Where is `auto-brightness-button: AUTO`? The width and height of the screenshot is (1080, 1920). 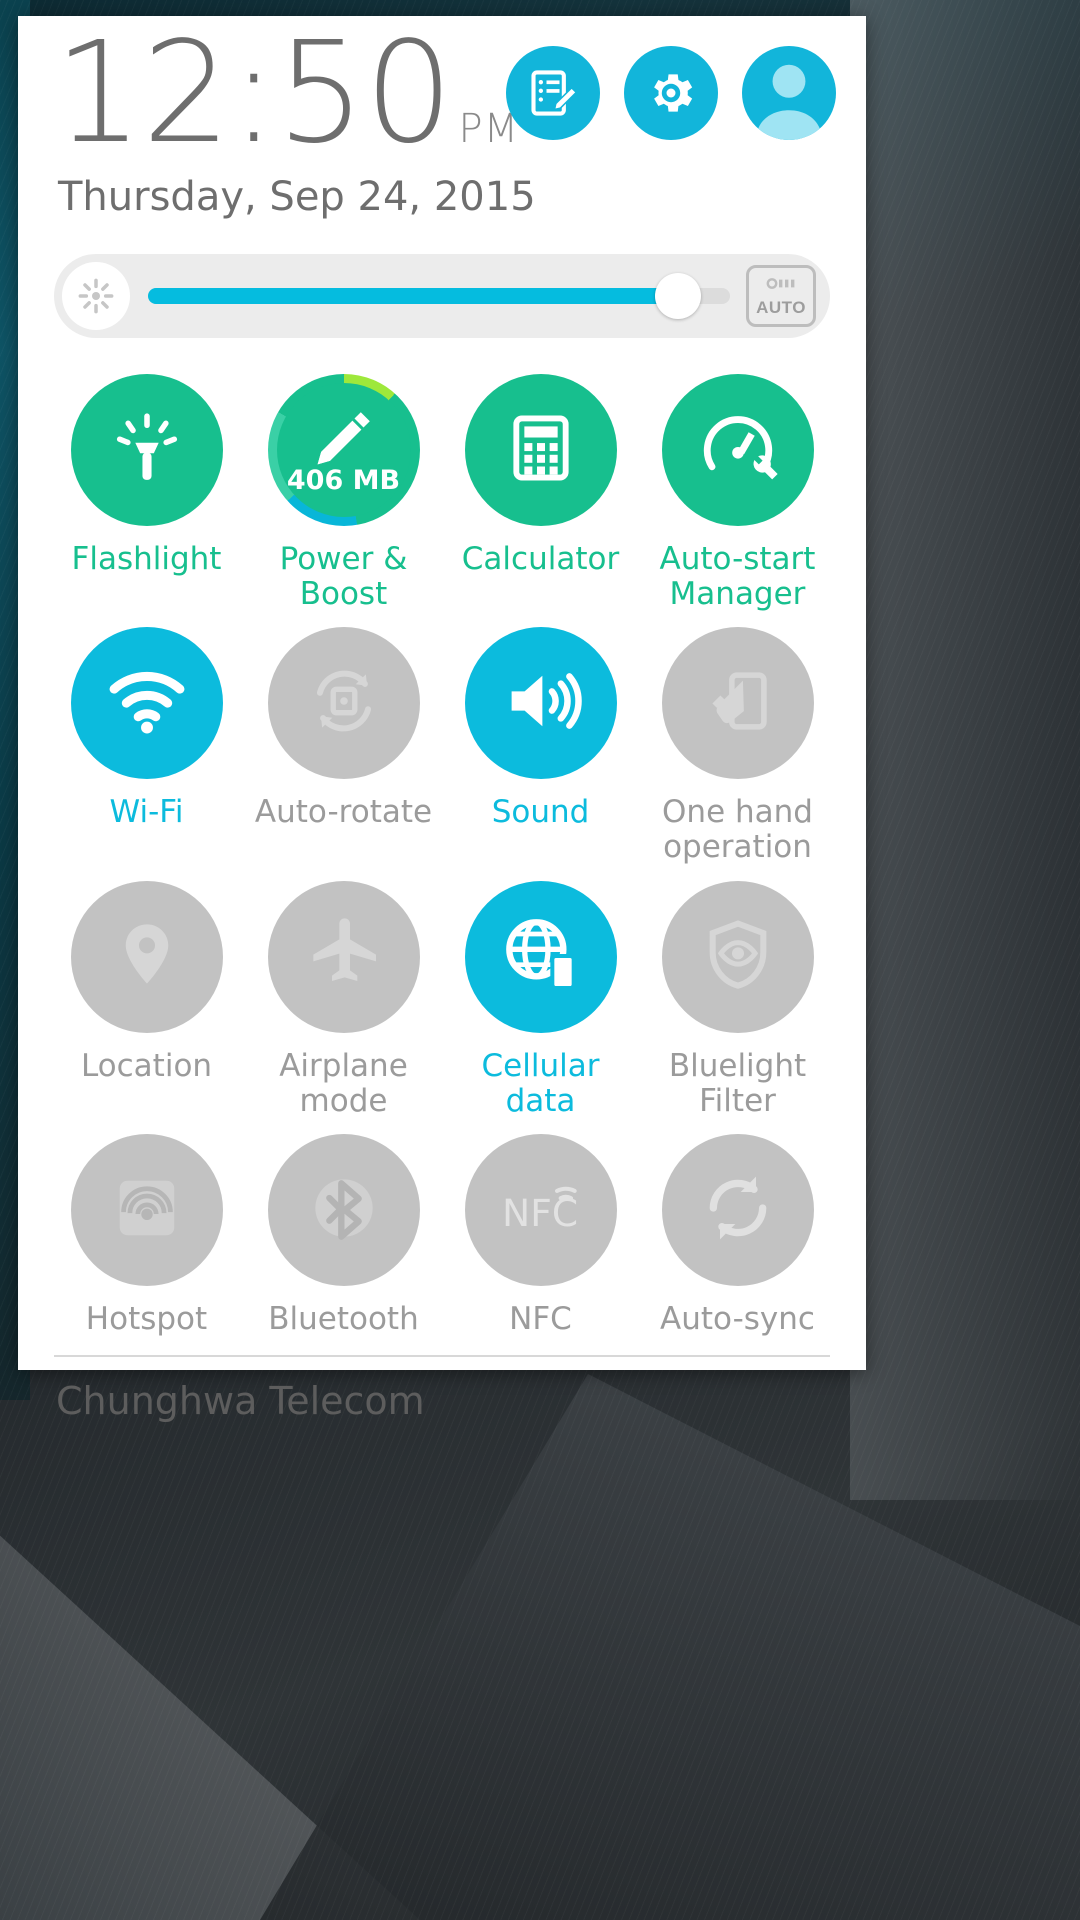 auto-brightness-button: AUTO is located at coordinates (781, 296).